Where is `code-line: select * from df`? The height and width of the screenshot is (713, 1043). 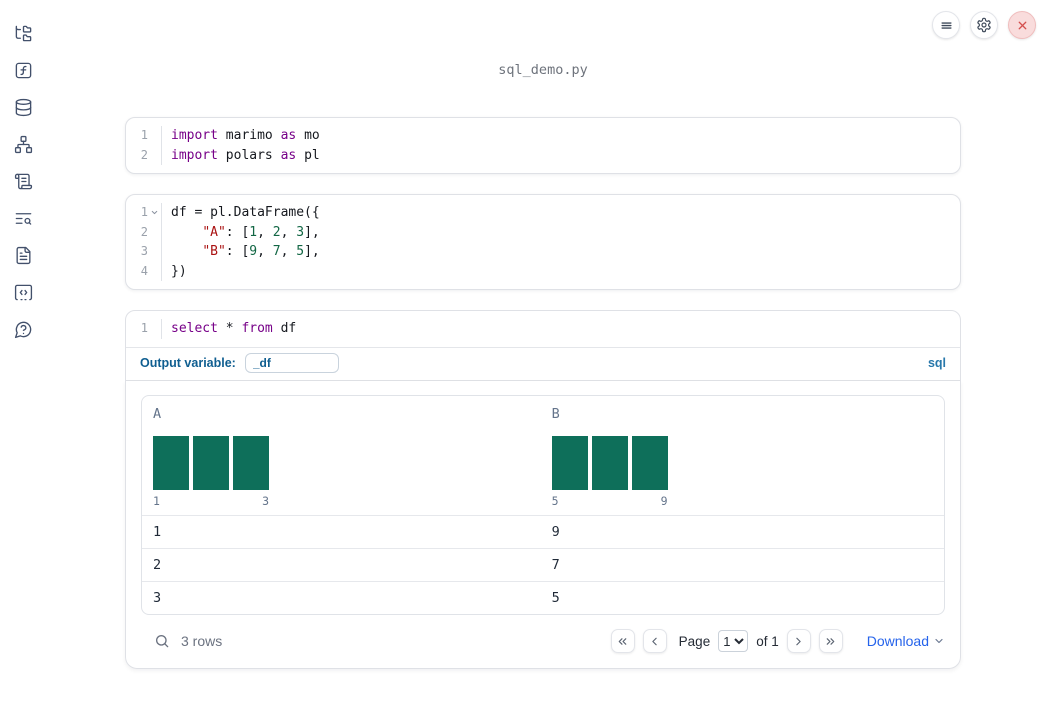
code-line: select * from df is located at coordinates (234, 328).